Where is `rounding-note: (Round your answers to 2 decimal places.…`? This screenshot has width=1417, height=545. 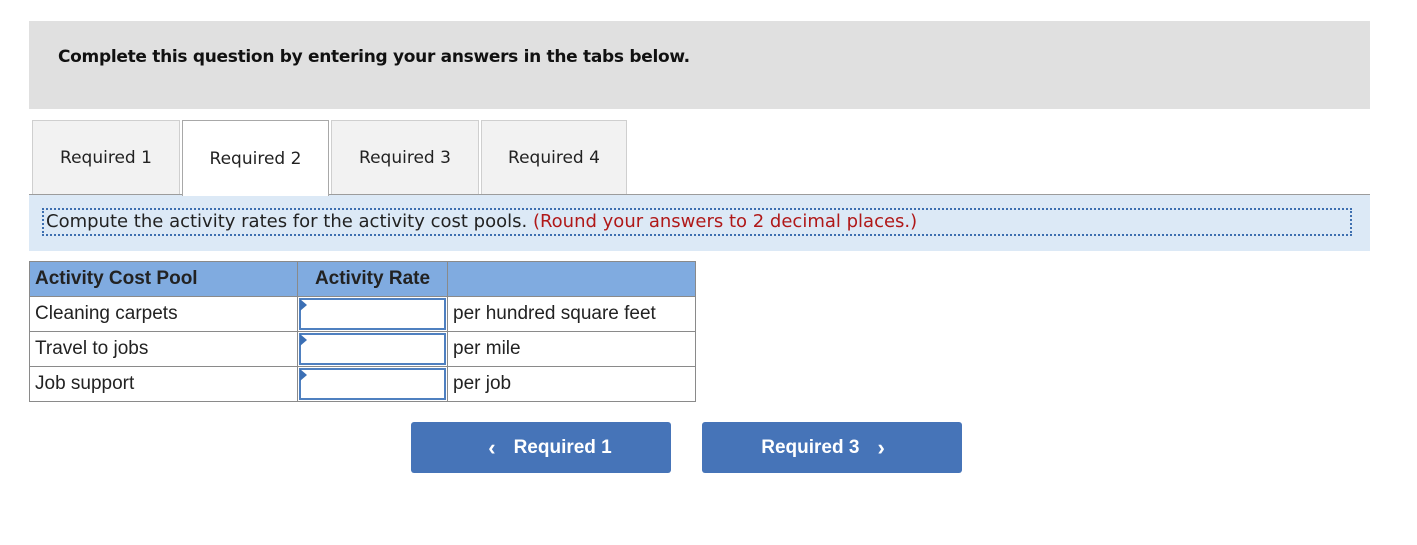 rounding-note: (Round your answers to 2 decimal places.… is located at coordinates (725, 221).